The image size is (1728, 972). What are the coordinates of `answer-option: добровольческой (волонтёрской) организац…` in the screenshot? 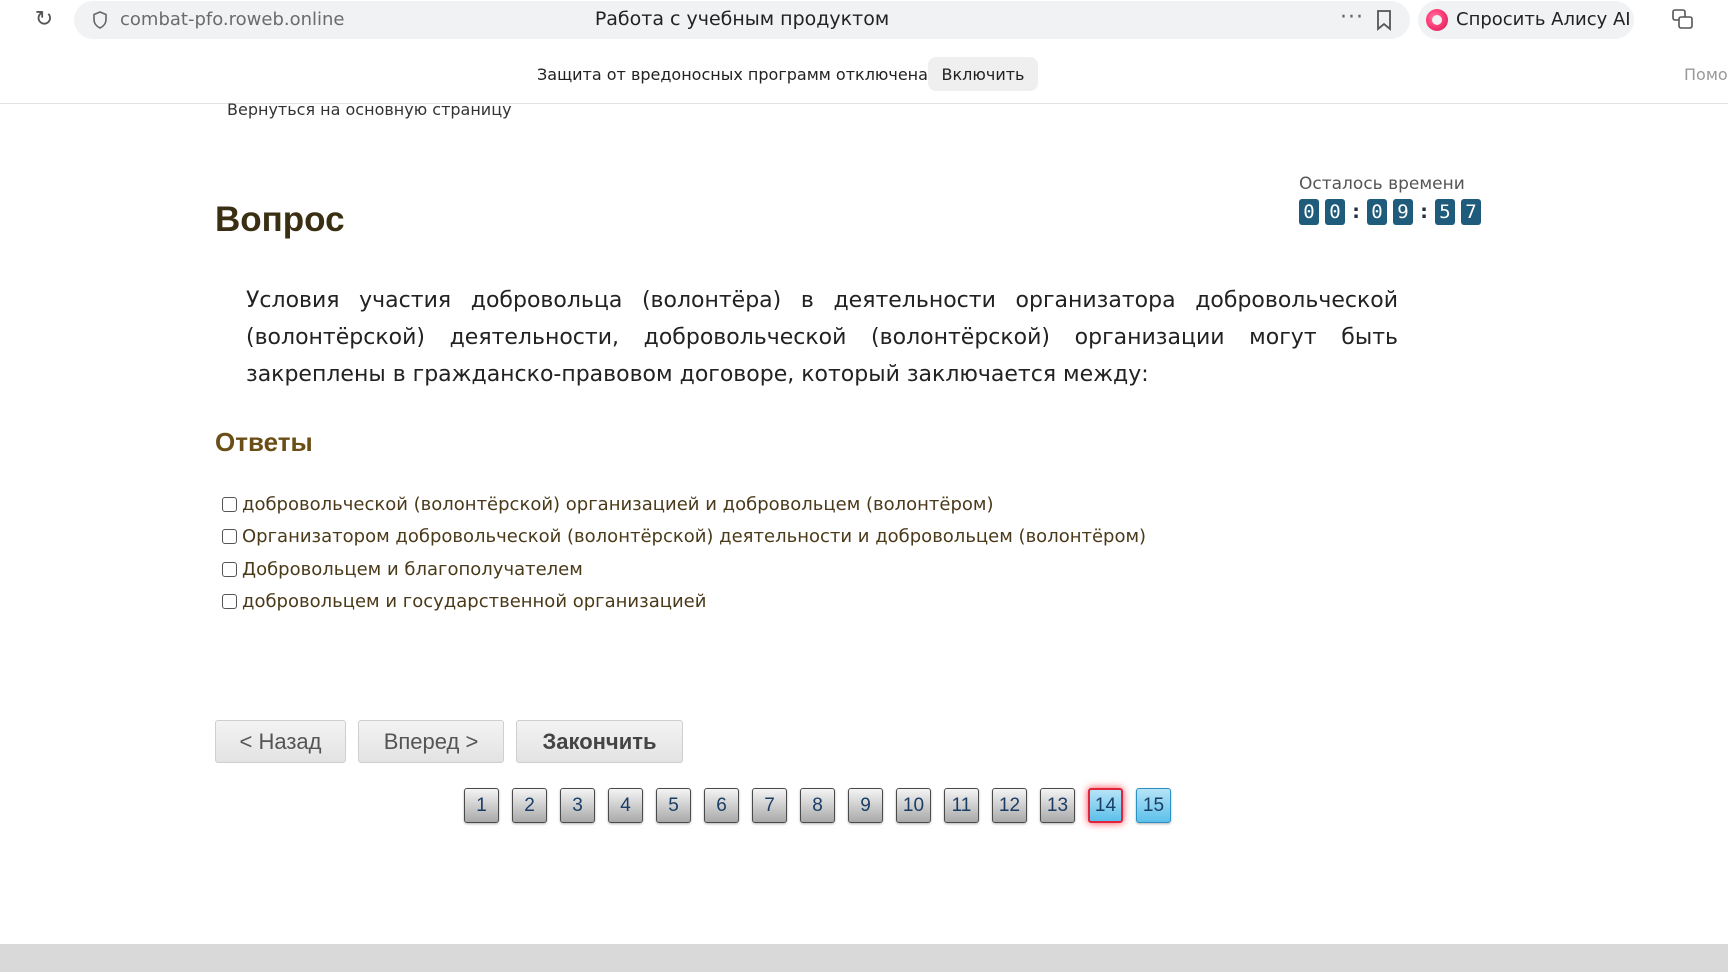 It's located at (684, 504).